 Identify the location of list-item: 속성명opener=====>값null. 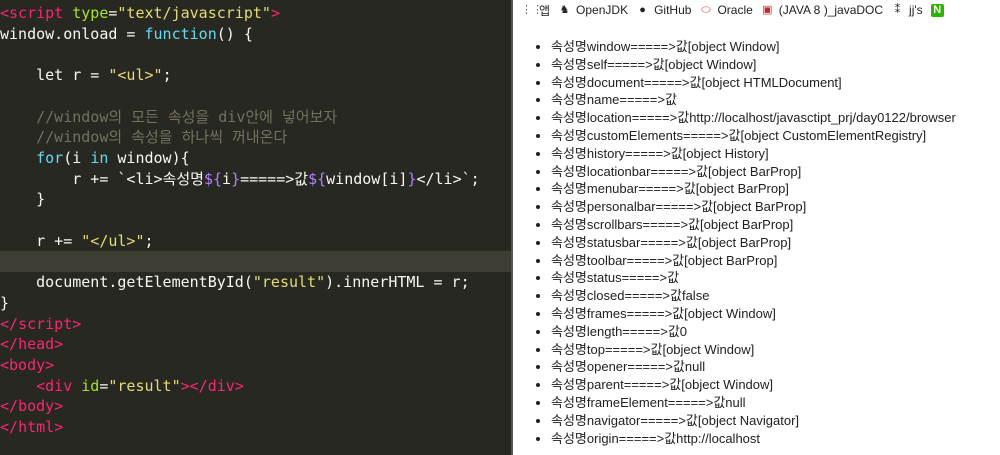
(775, 367).